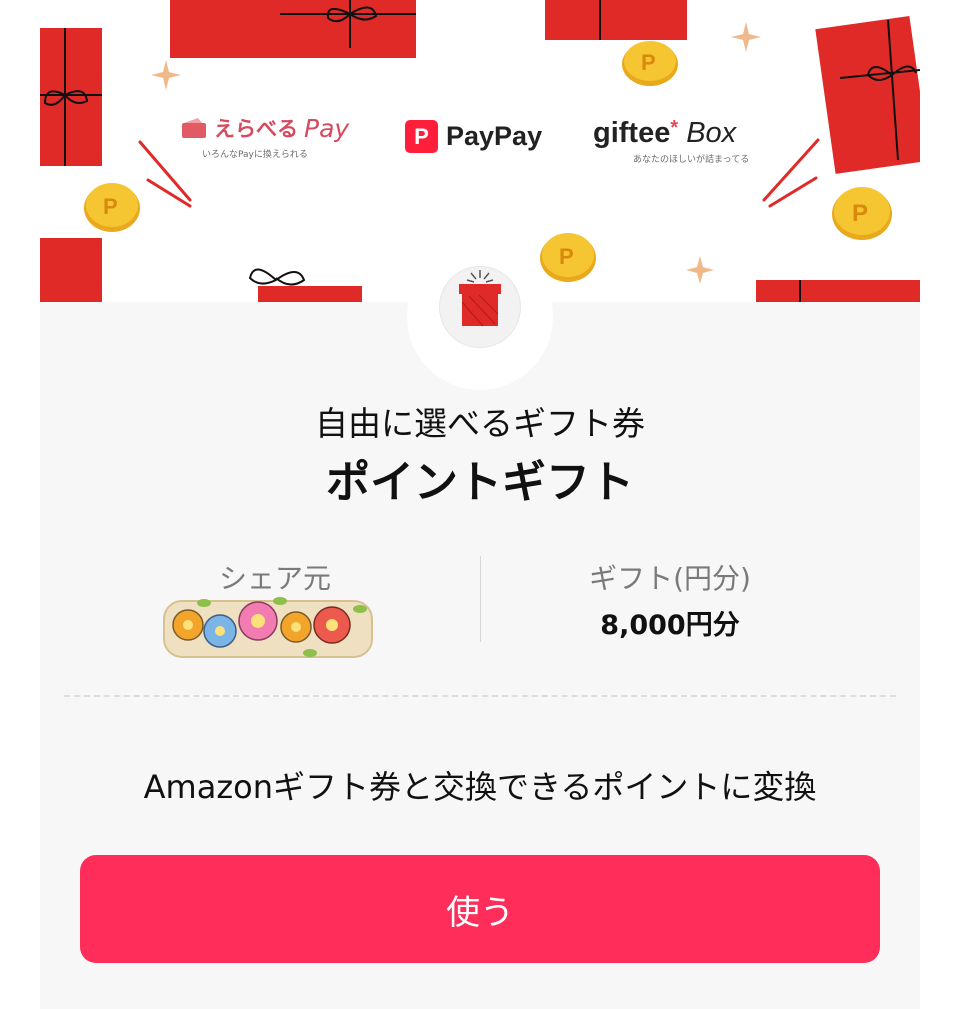 The width and height of the screenshot is (960, 1009). I want to click on gift-description: Amazonギフト券と交換できるポイントに変換, so click(480, 787).